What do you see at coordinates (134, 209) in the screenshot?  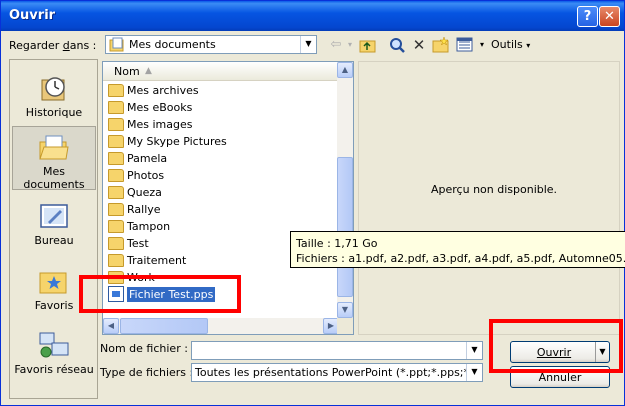 I see `list-item: Rallye` at bounding box center [134, 209].